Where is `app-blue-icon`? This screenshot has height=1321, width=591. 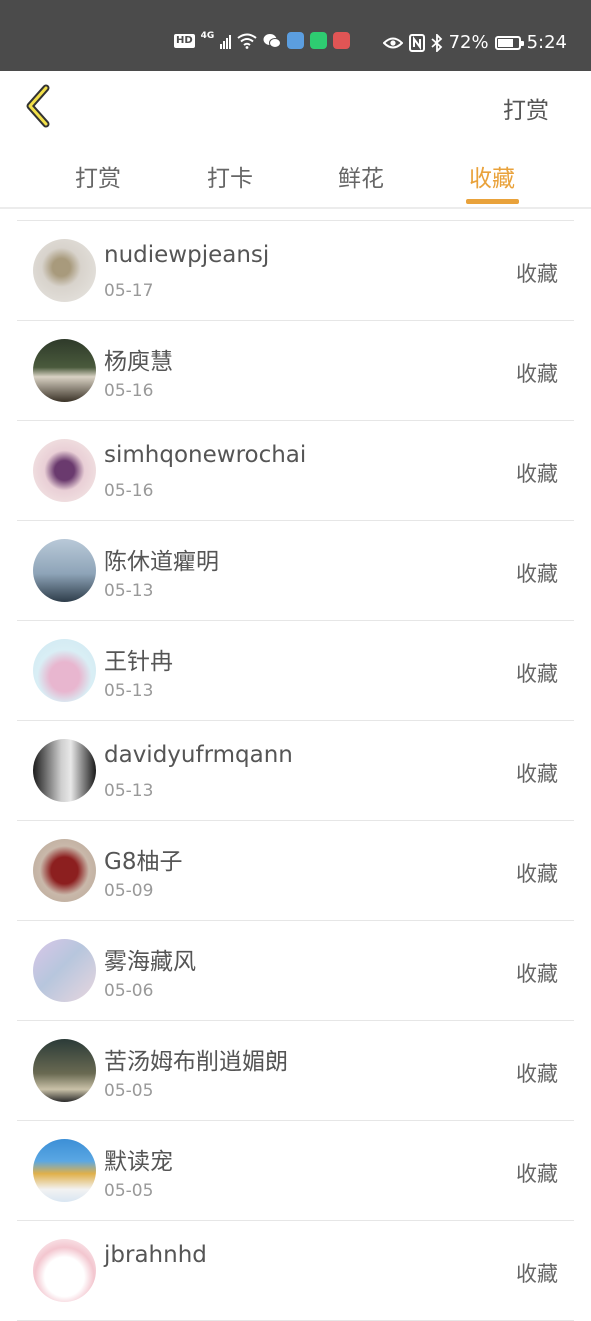
app-blue-icon is located at coordinates (296, 40).